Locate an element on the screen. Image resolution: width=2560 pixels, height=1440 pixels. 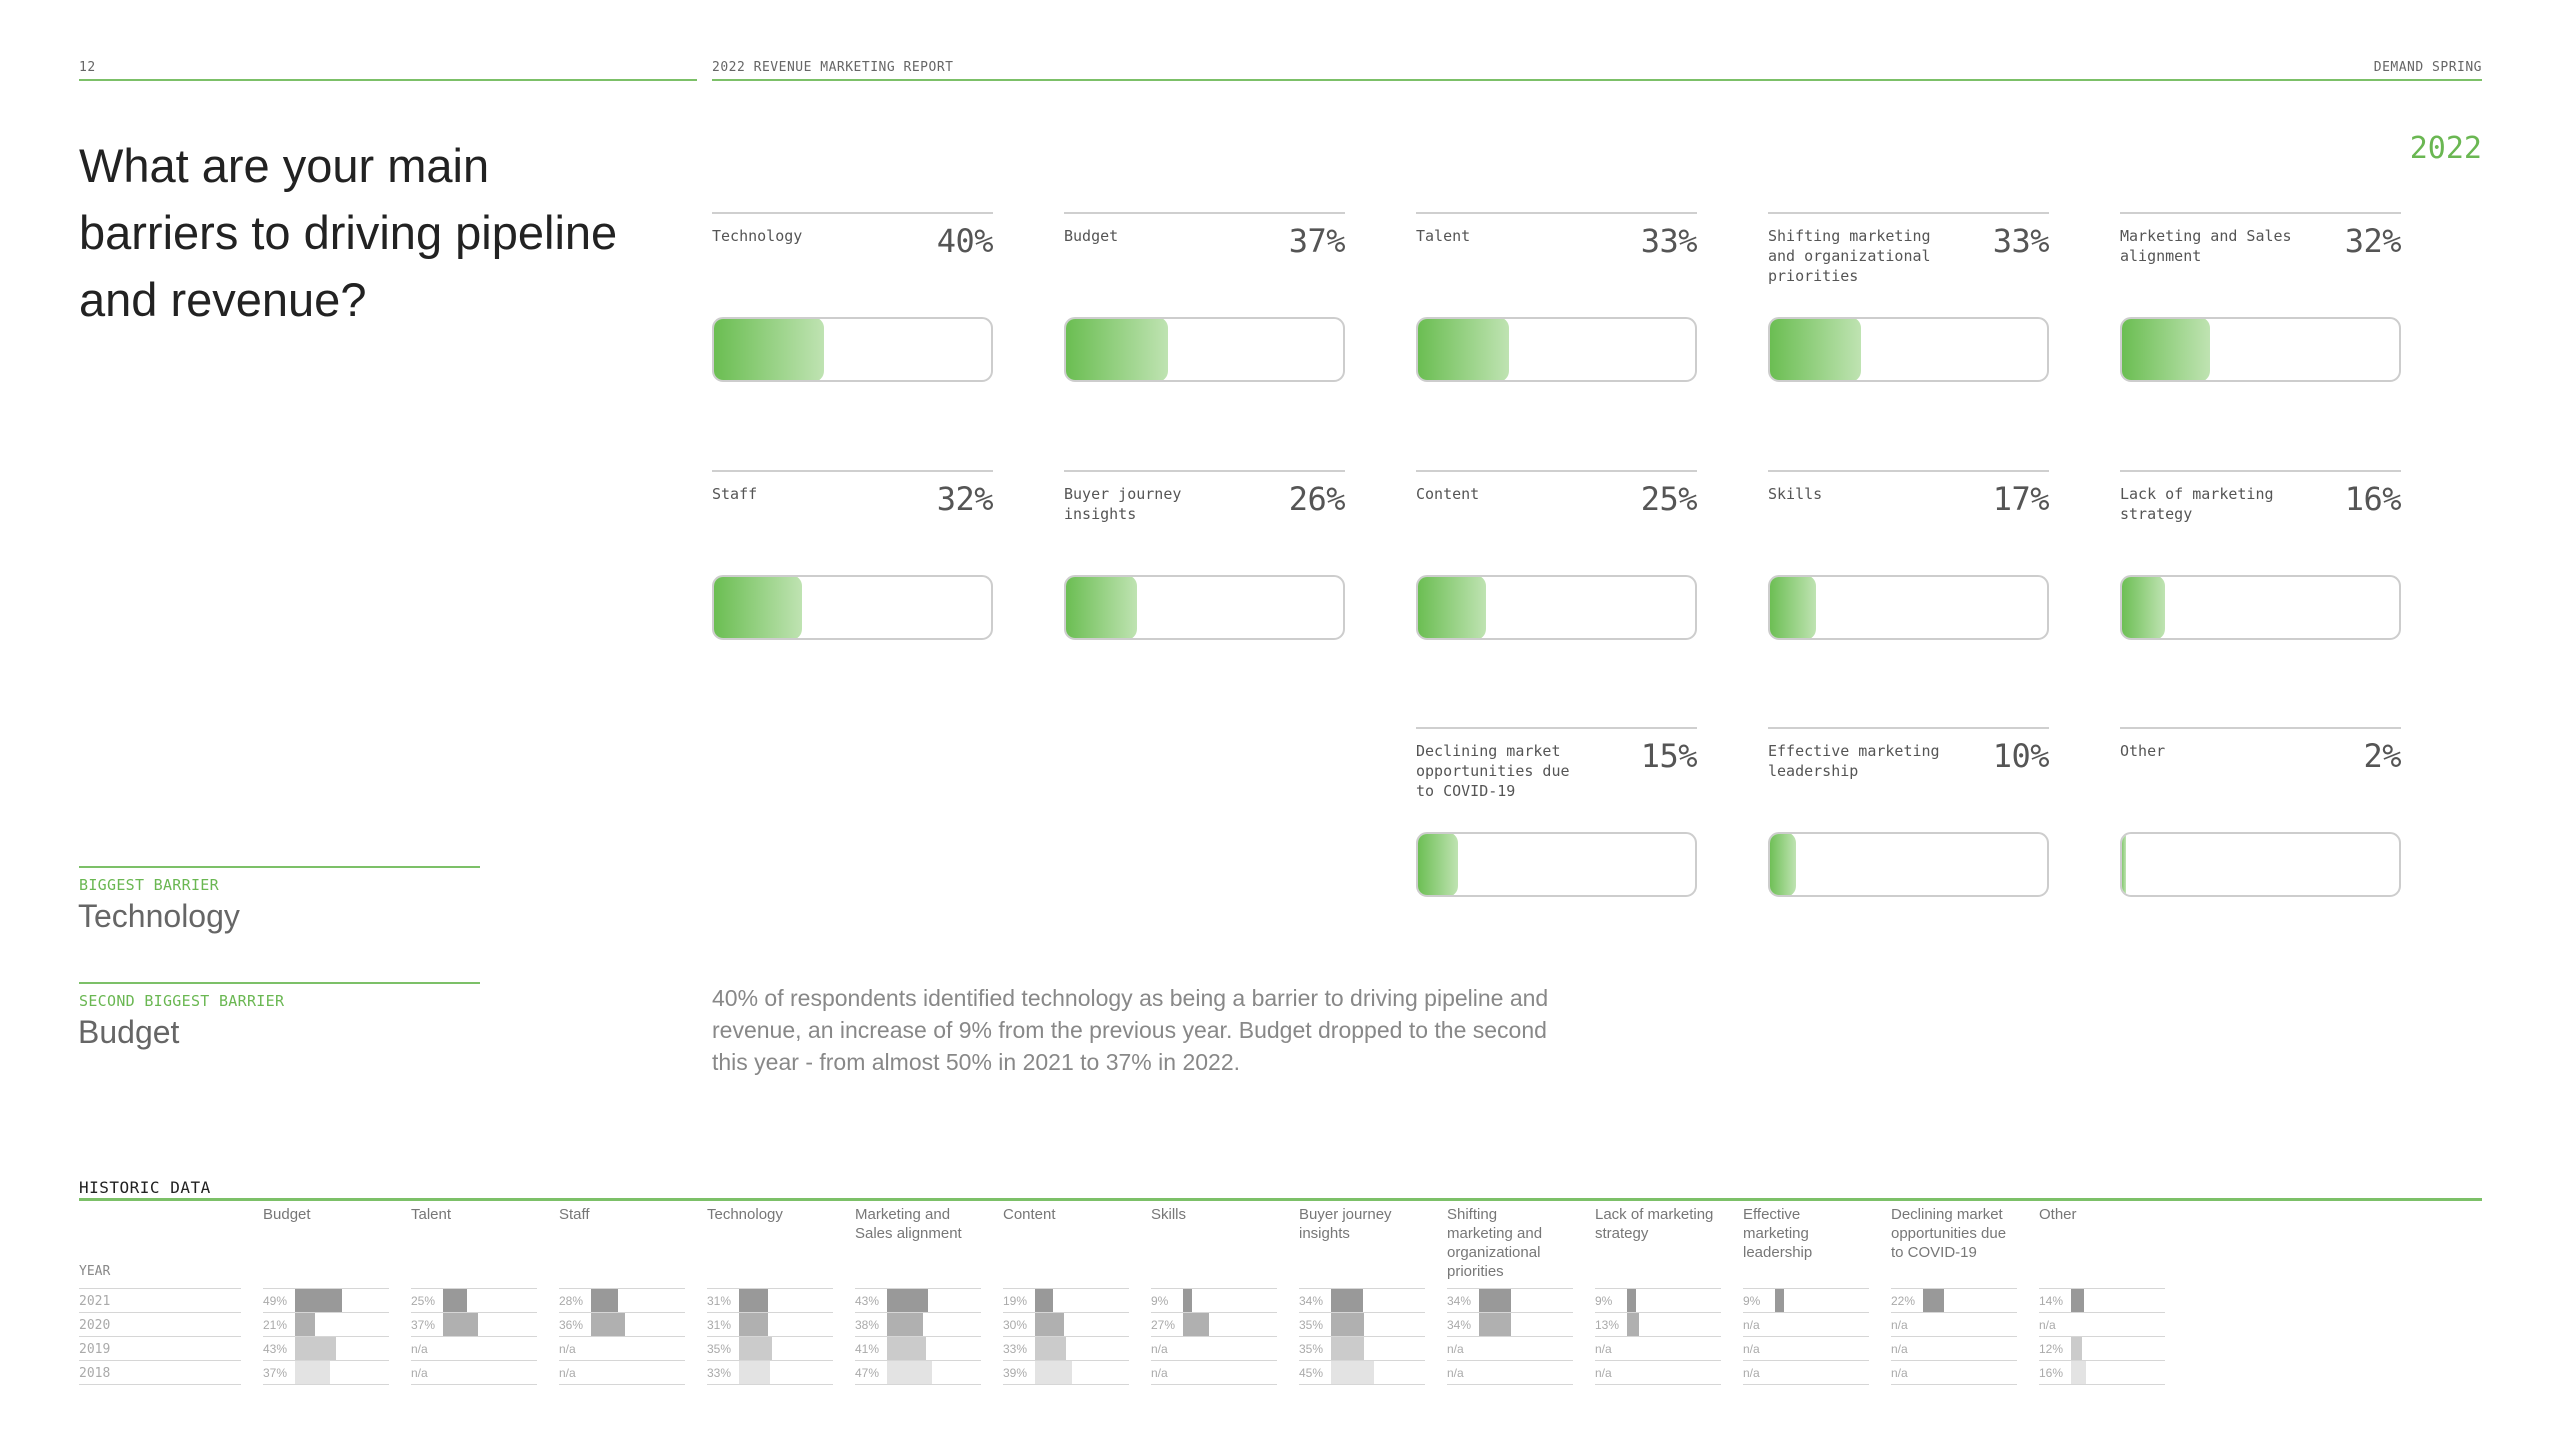
second-barrier-divider is located at coordinates (279, 983).